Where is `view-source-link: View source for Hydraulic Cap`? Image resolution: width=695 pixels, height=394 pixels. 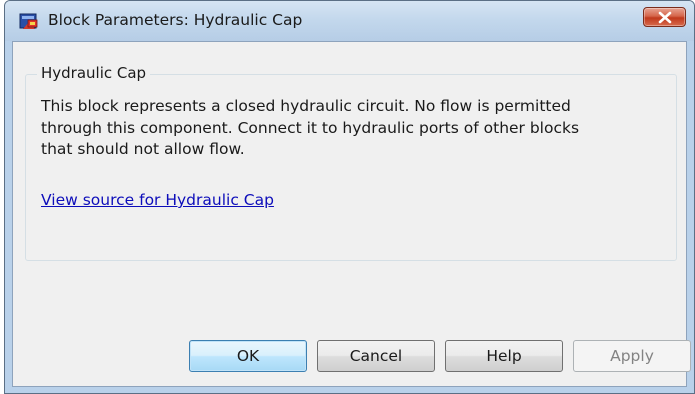 view-source-link: View source for Hydraulic Cap is located at coordinates (157, 200).